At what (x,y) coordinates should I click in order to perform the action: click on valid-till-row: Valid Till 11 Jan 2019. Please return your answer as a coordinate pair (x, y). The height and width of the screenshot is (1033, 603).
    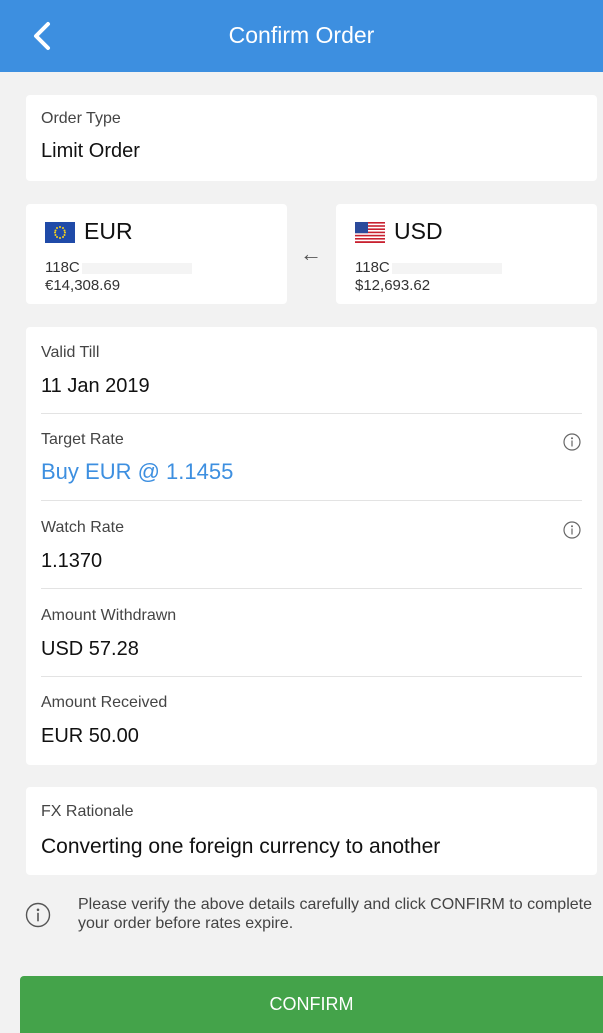
    Looking at the image, I should click on (311, 370).